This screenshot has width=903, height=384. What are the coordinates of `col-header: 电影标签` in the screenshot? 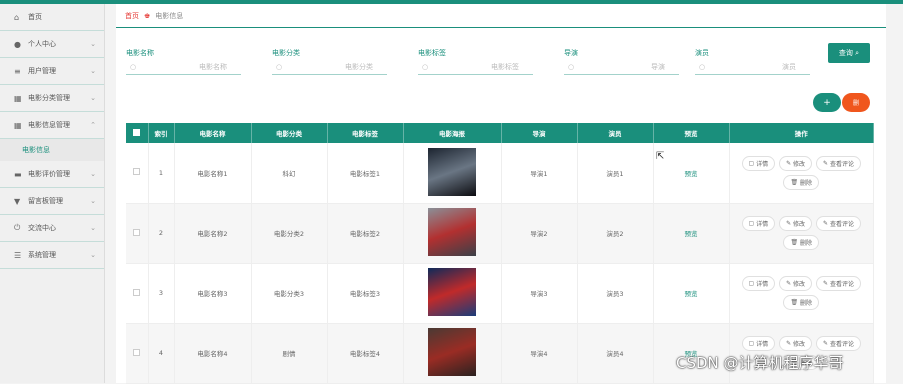 It's located at (365, 133).